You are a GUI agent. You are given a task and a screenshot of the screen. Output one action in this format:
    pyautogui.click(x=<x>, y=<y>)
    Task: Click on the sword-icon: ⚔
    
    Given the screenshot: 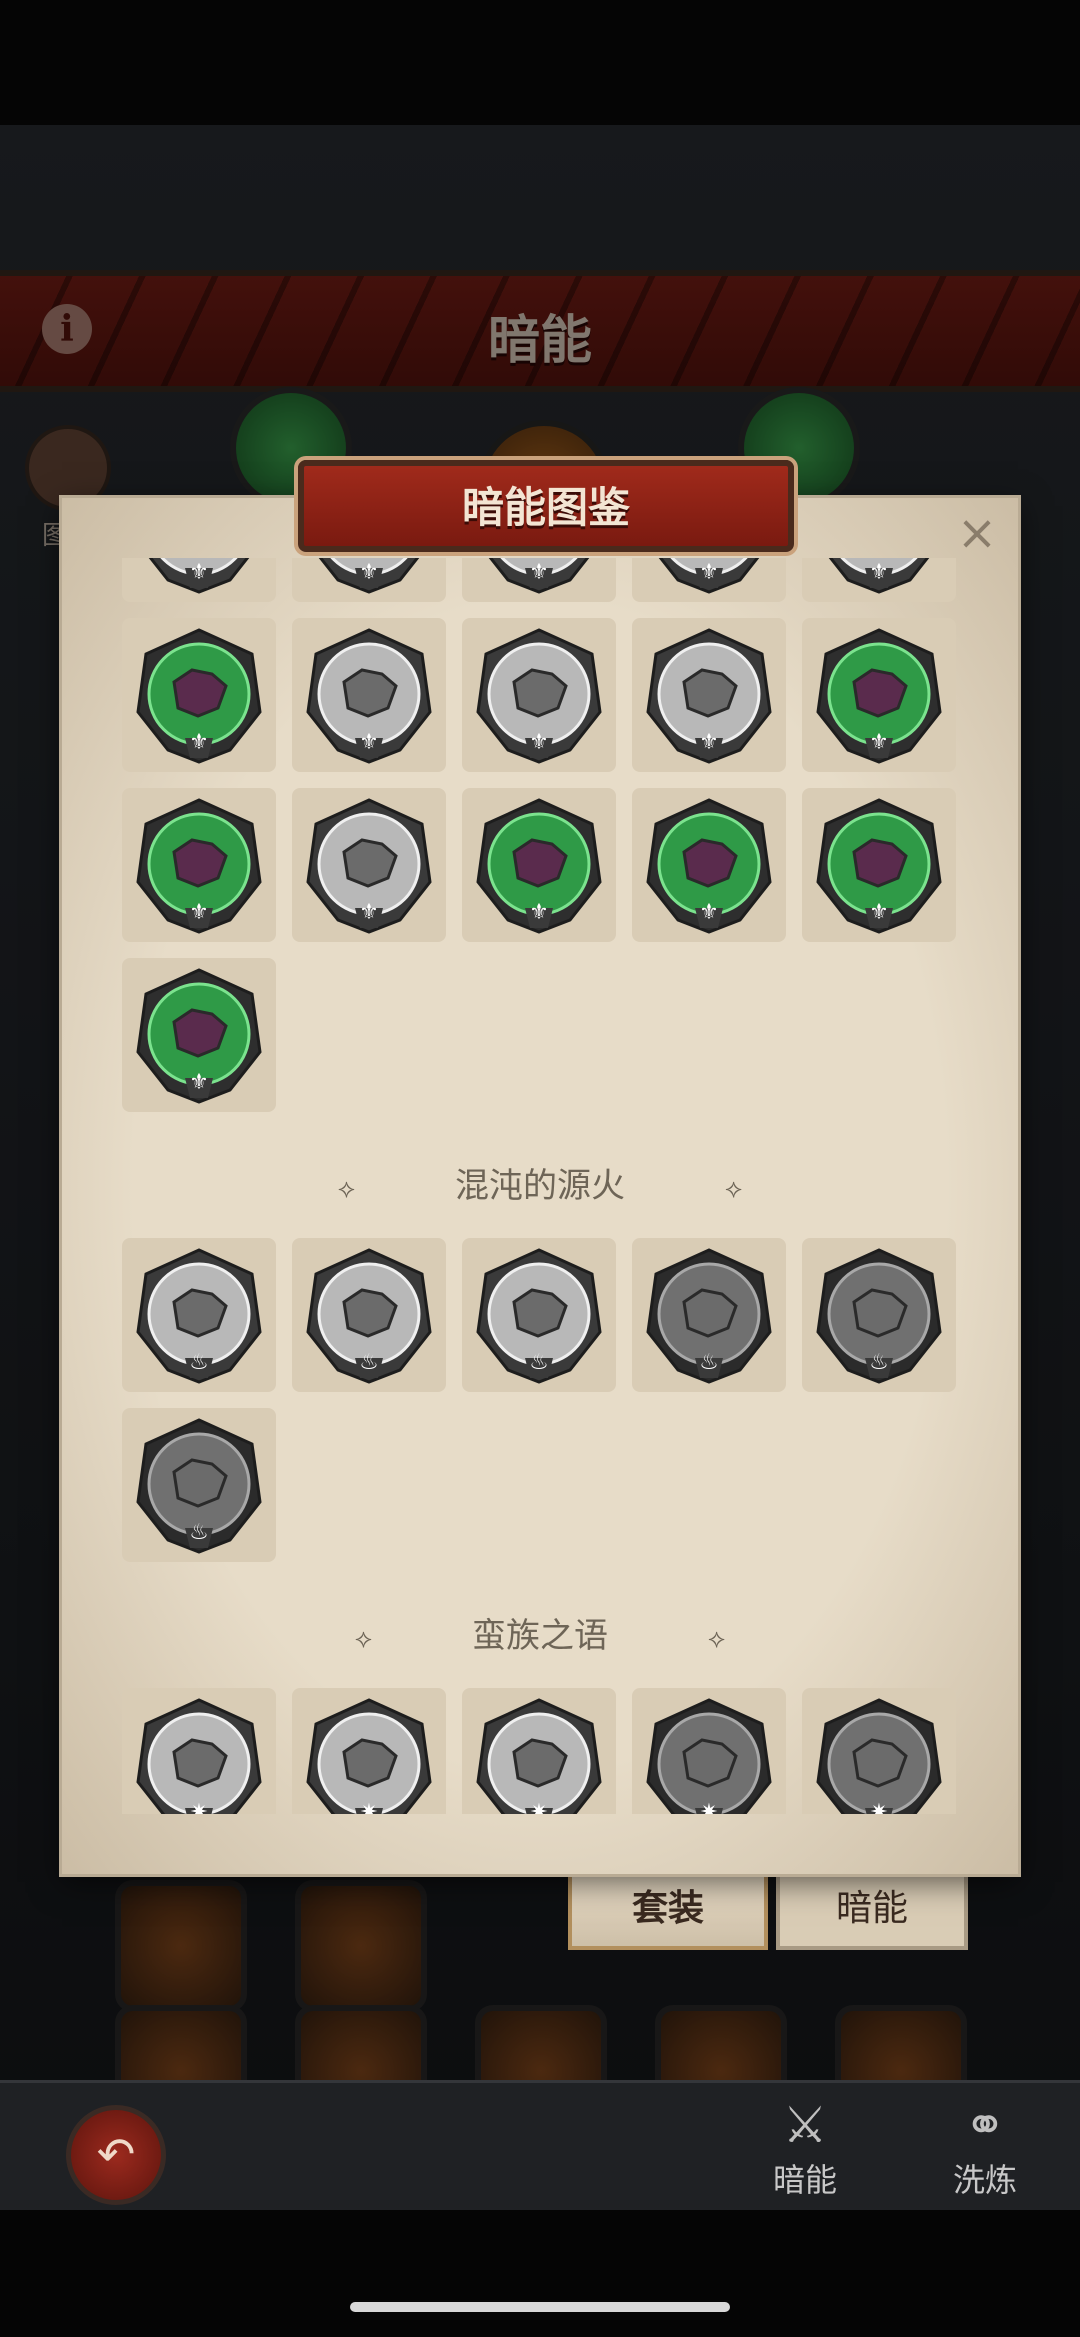 What is the action you would take?
    pyautogui.click(x=805, y=2125)
    